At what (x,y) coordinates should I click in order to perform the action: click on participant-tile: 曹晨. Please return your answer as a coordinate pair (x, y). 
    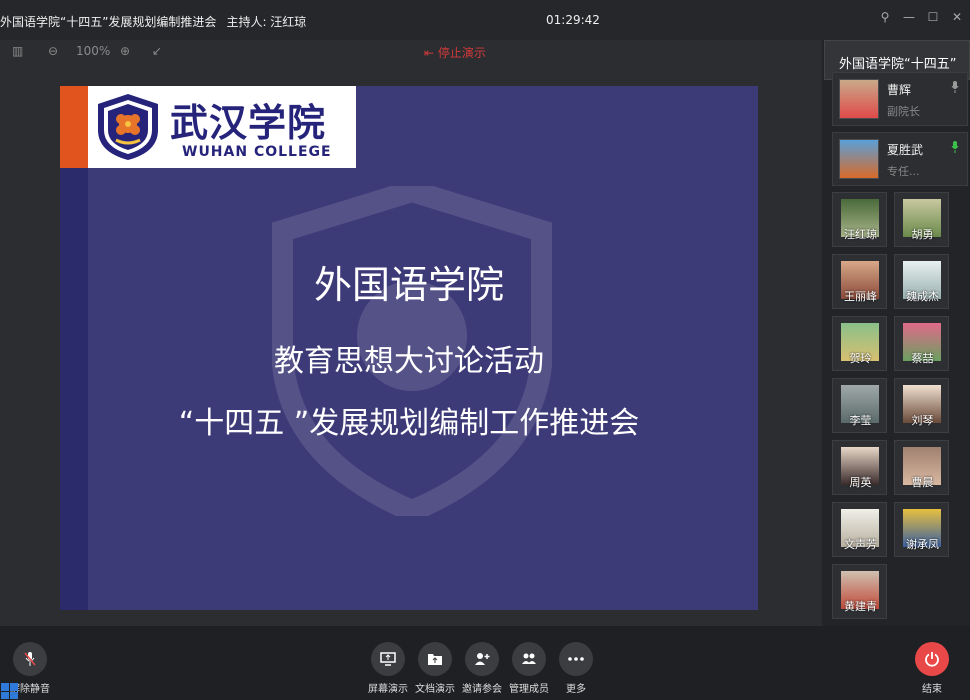
    Looking at the image, I should click on (921, 467).